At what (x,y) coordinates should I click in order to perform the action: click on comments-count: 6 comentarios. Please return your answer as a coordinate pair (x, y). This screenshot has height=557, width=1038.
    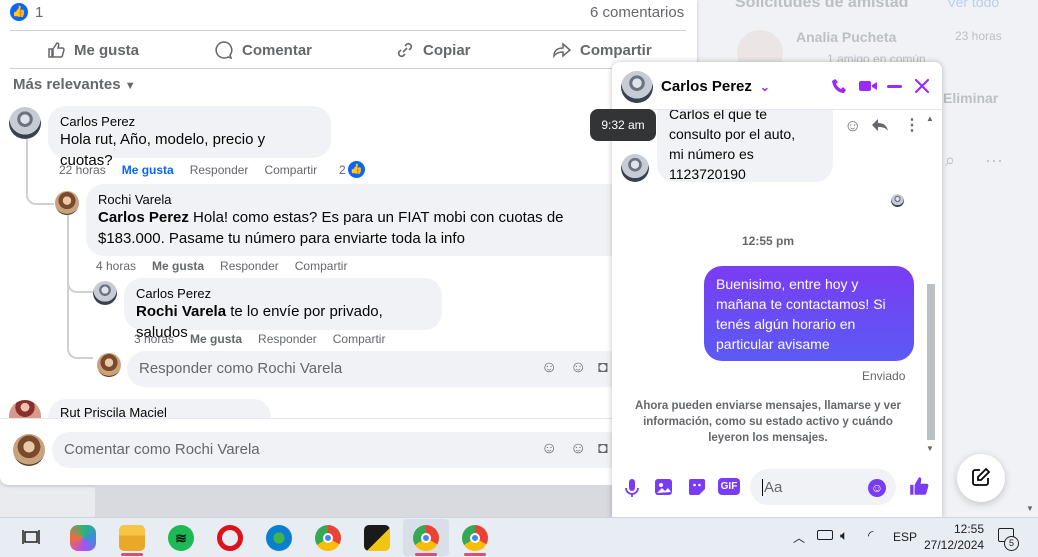
    Looking at the image, I should click on (637, 12).